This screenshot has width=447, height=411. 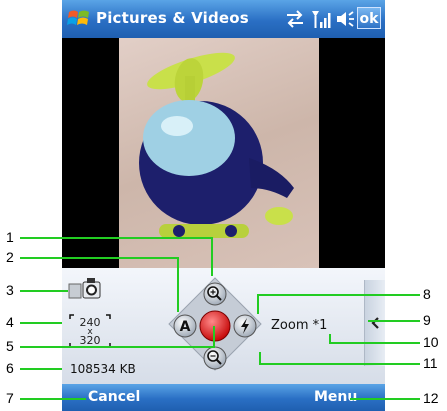 I want to click on callout-9: 9, so click(x=427, y=320).